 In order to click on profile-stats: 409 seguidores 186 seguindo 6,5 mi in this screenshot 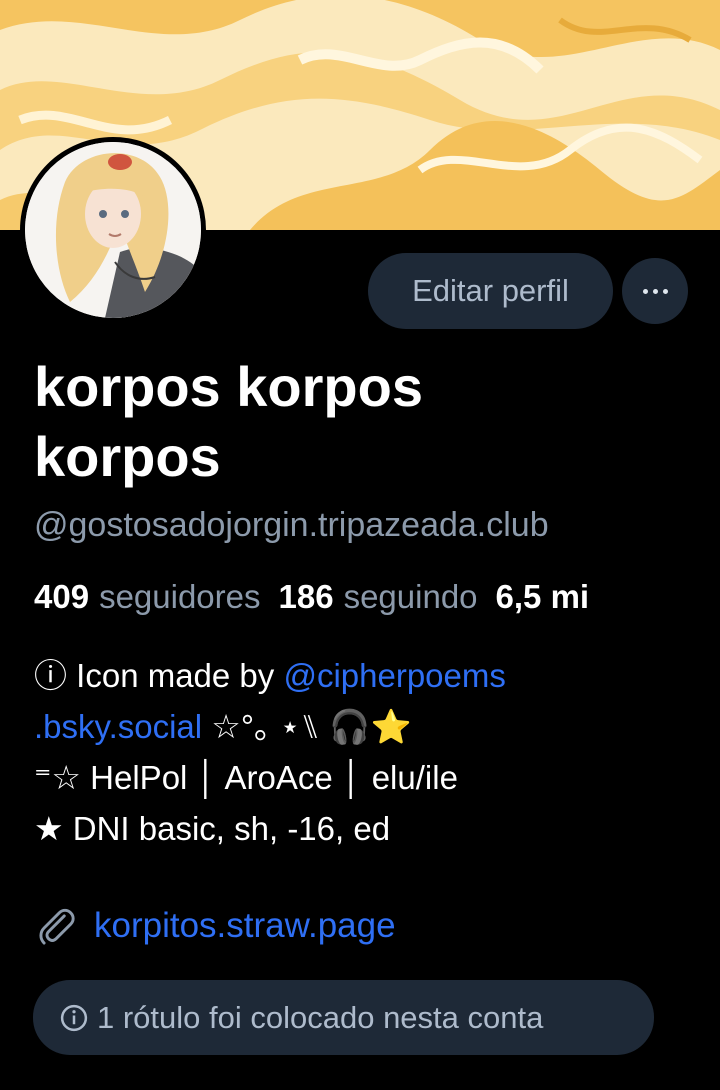, I will do `click(311, 597)`.